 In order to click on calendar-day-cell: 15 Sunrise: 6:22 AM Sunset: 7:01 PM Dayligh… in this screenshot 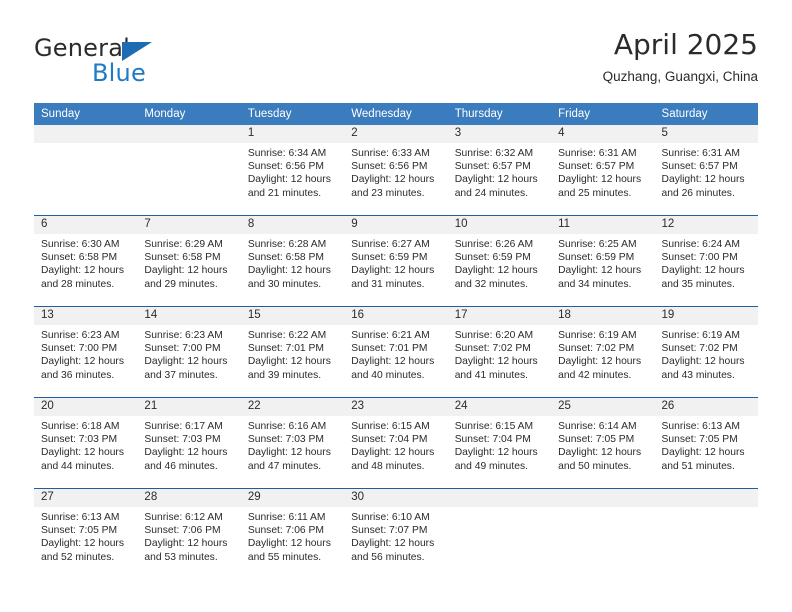, I will do `click(292, 352)`.